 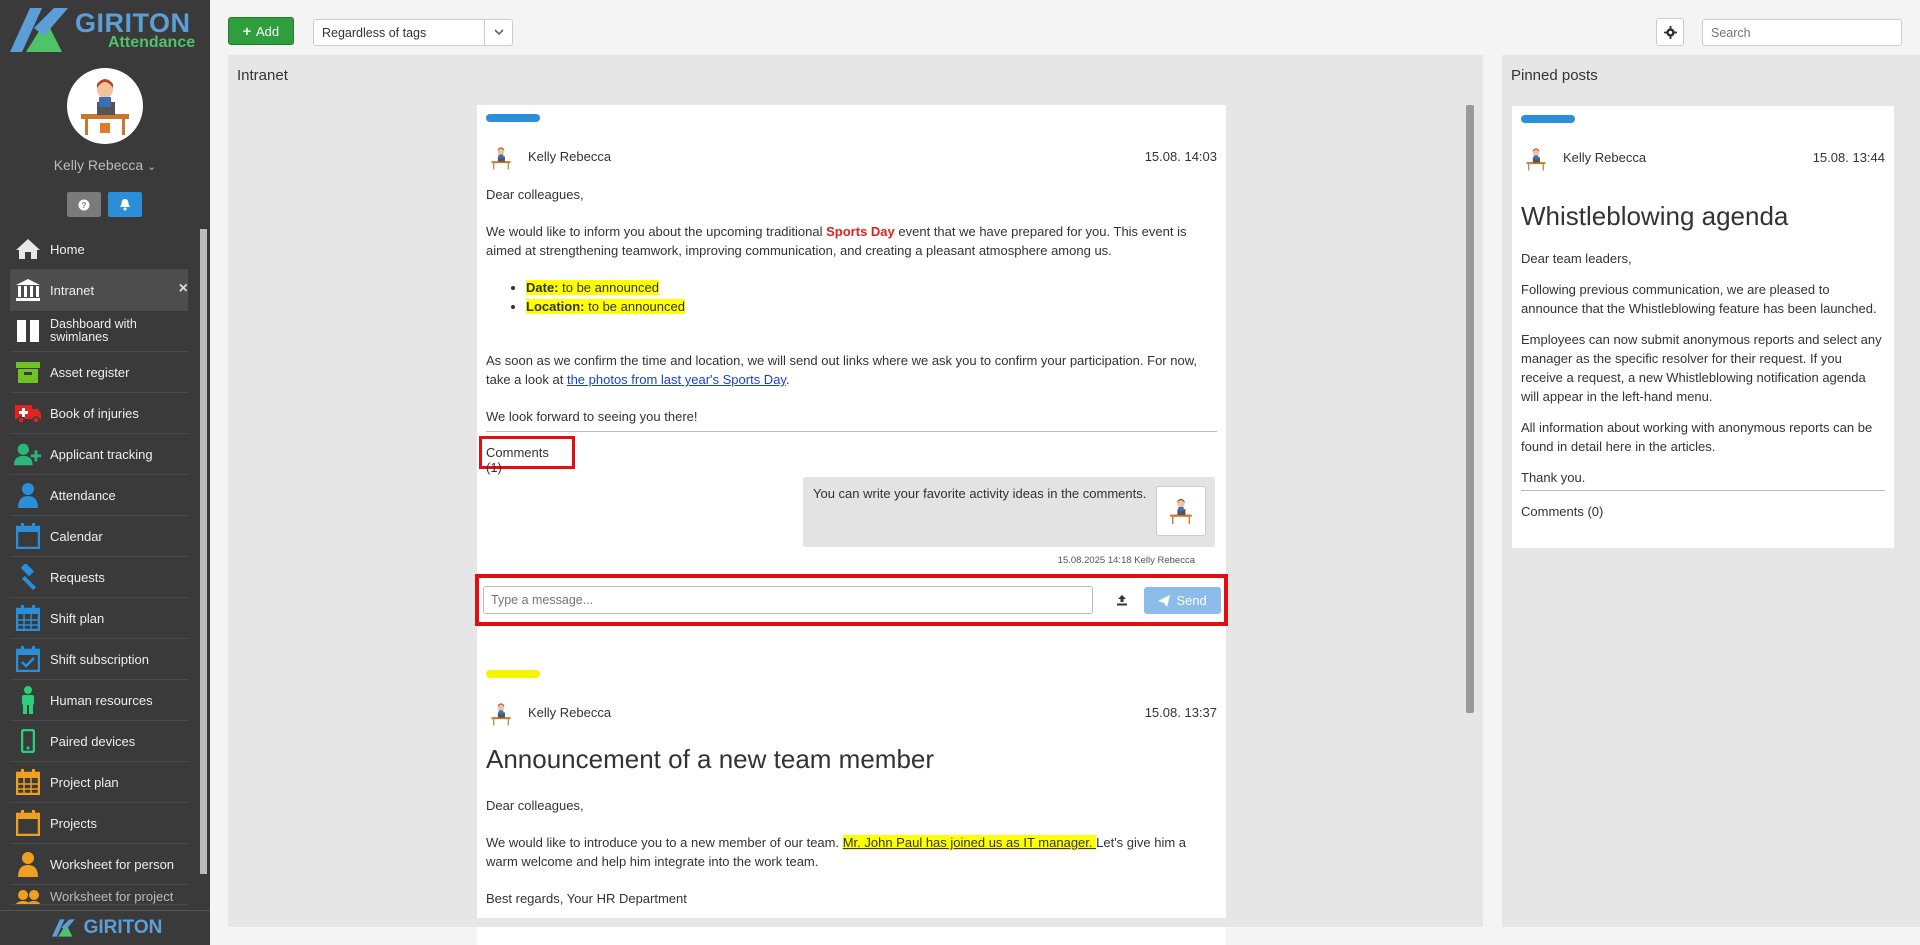 What do you see at coordinates (1554, 75) in the screenshot?
I see `pinned-title: Pinned posts` at bounding box center [1554, 75].